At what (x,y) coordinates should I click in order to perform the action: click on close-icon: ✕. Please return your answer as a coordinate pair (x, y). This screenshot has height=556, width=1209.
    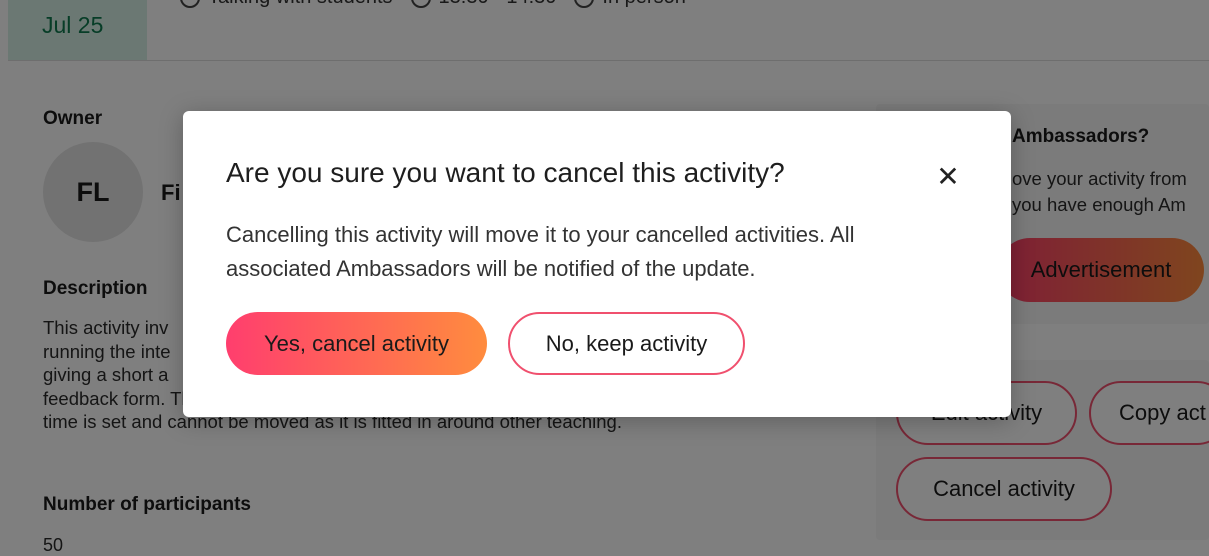
    Looking at the image, I should click on (948, 176).